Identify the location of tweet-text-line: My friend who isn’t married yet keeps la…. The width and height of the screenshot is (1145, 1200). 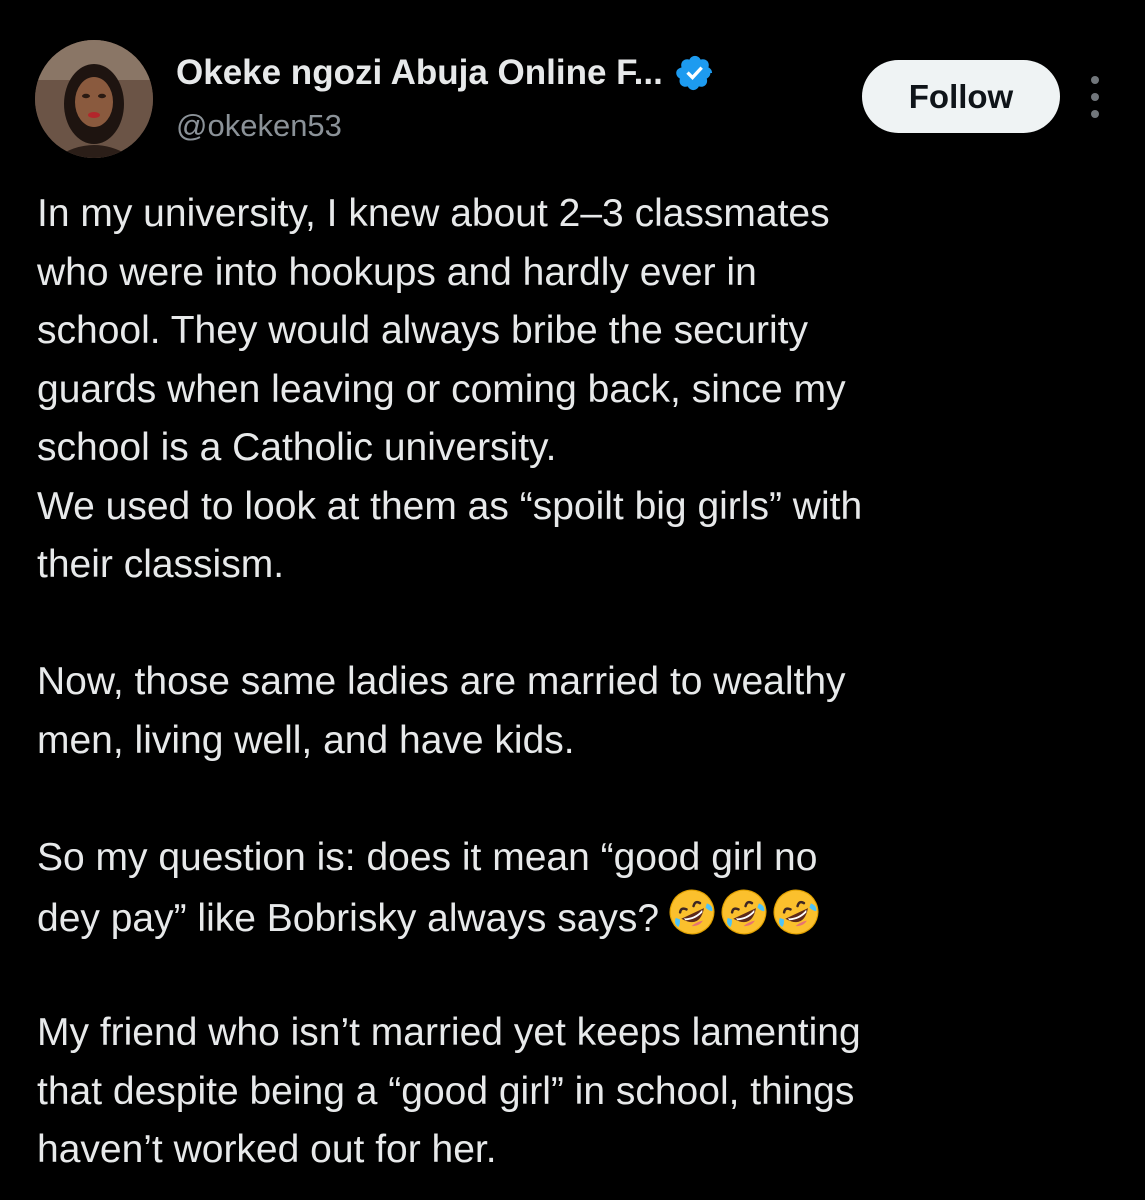
(582, 1033).